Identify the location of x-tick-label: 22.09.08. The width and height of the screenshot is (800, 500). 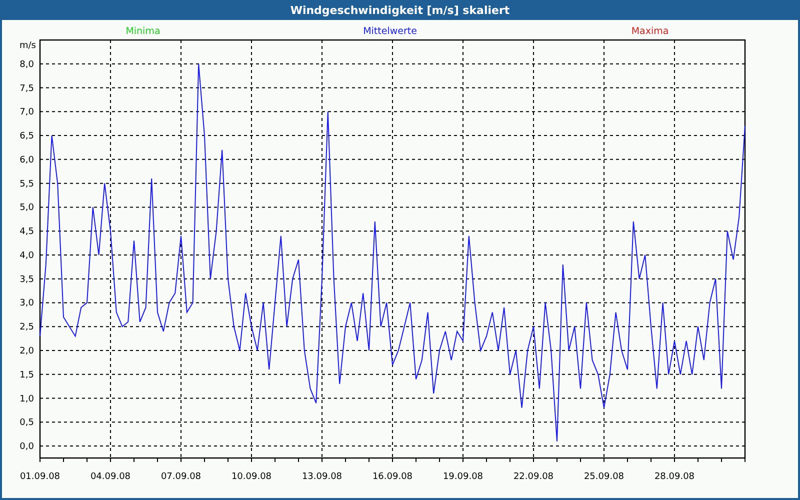
(533, 477).